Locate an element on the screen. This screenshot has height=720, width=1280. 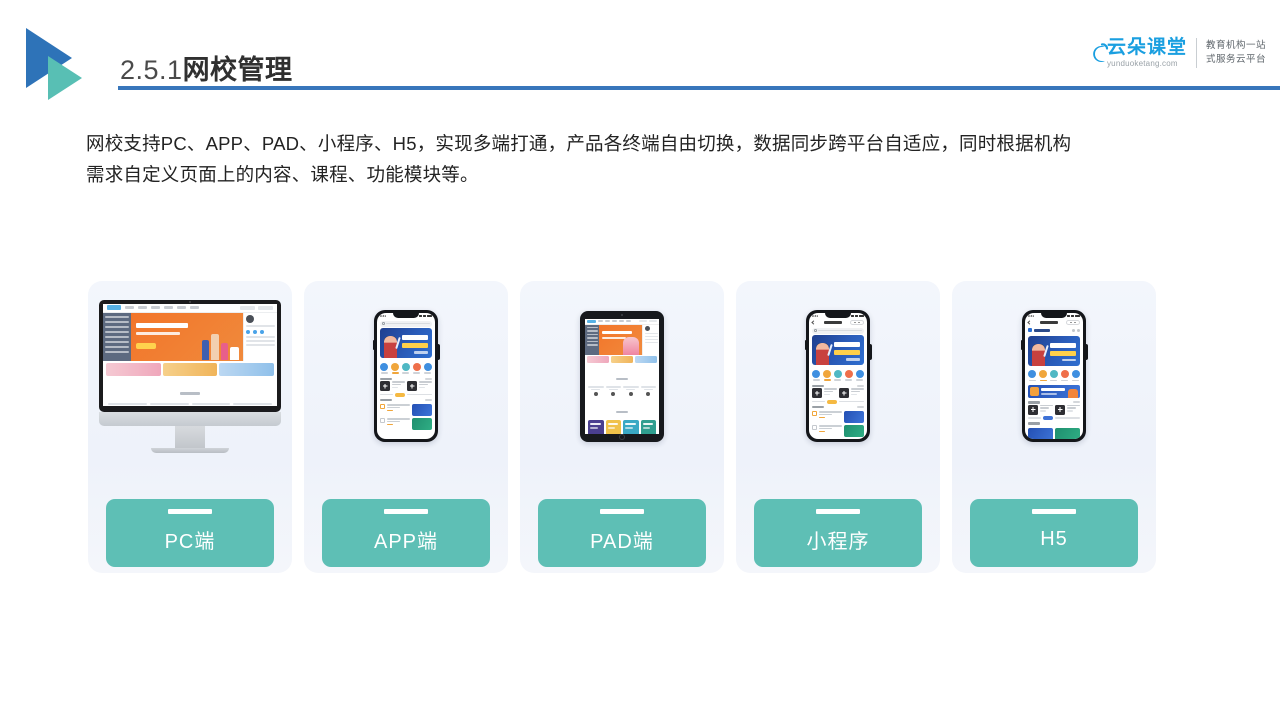
brand-logo: 云朵课堂 yunduoketang.com 教育机构一站 式服务云平台 is located at coordinates (1175, 53).